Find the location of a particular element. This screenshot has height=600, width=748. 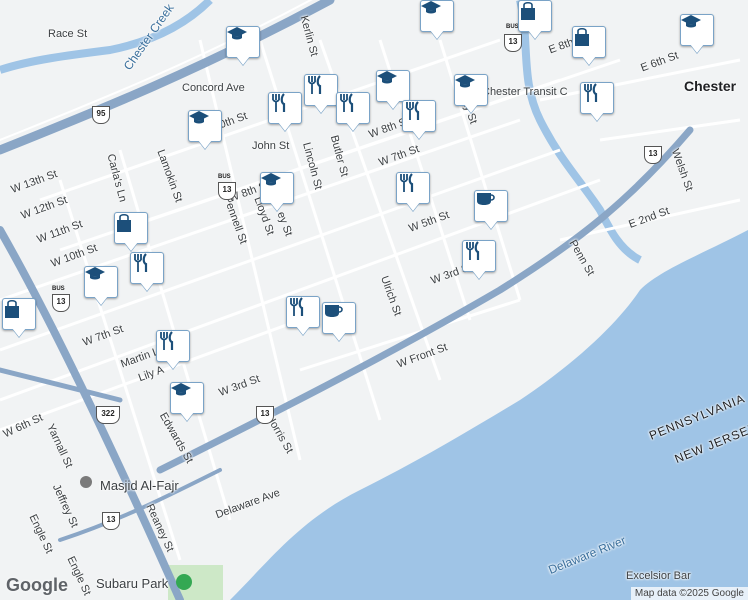

map-attribution: Map data ©2025 Google is located at coordinates (689, 593).